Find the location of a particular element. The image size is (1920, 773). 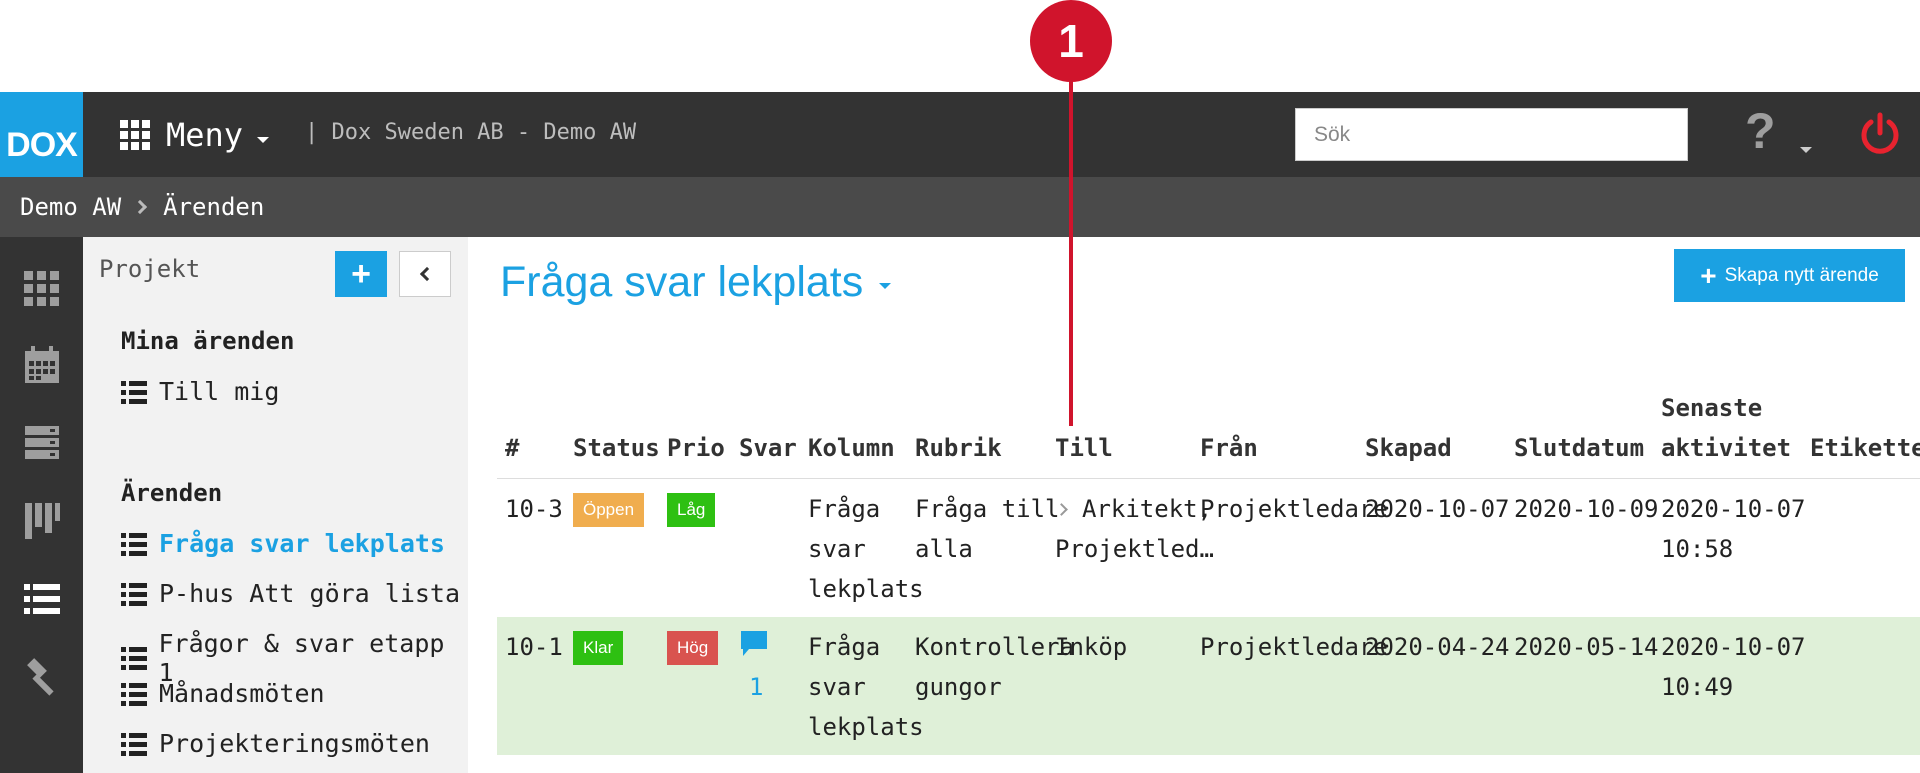

cell-rubrik-1: Fråga till is located at coordinates (987, 509).